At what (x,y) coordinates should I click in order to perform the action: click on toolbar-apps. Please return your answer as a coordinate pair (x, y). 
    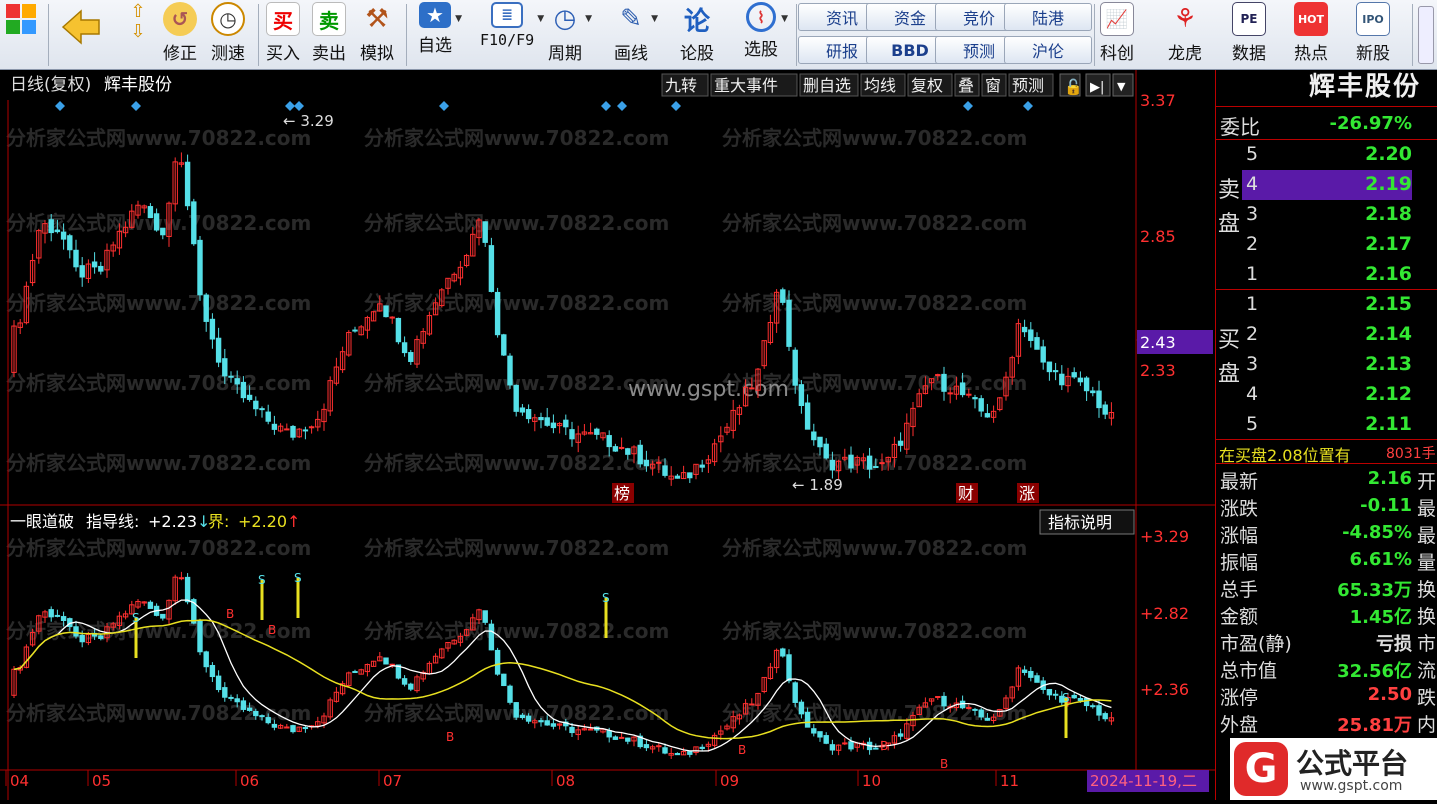
    Looking at the image, I should click on (21, 35).